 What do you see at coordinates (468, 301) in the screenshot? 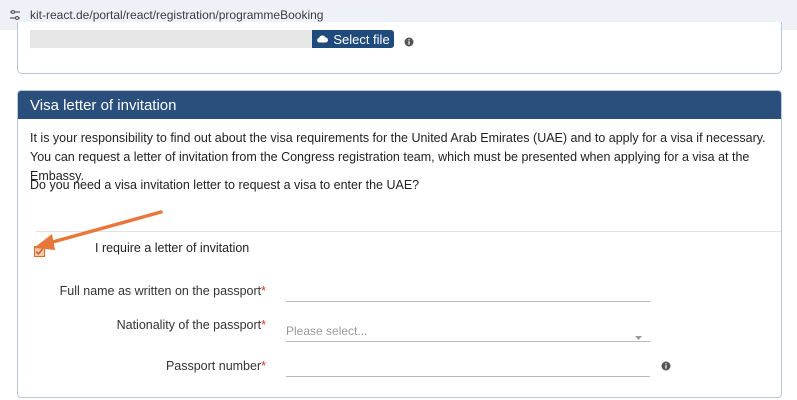
I see `full-name-input` at bounding box center [468, 301].